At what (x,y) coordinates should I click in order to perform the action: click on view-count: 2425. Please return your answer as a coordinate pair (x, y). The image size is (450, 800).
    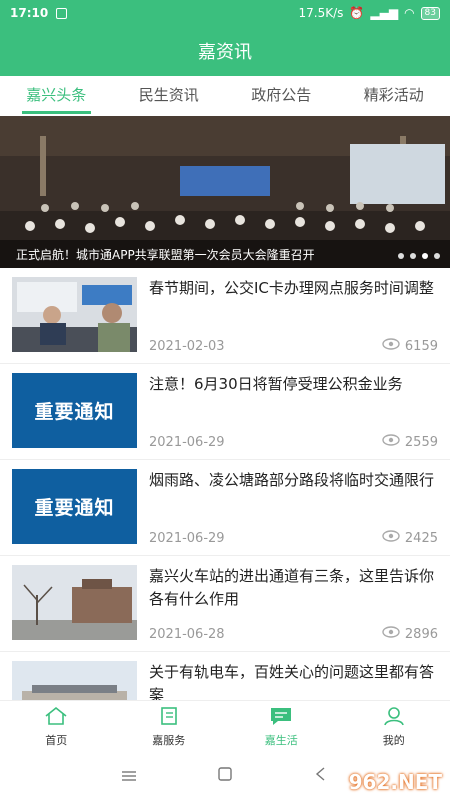
    Looking at the image, I should click on (421, 538).